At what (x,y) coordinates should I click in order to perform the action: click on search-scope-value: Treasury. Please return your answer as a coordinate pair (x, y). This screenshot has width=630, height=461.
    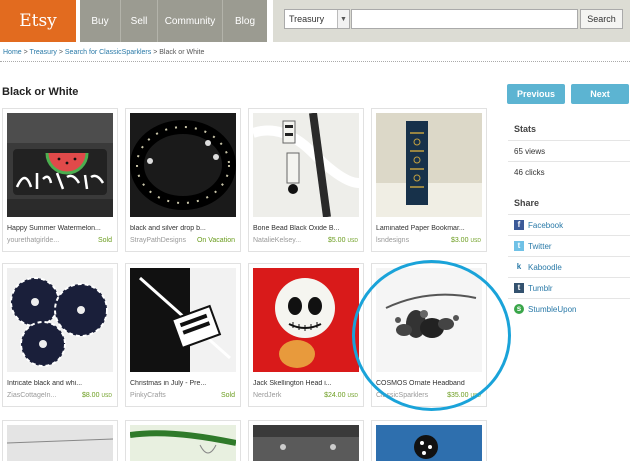
    Looking at the image, I should click on (307, 19).